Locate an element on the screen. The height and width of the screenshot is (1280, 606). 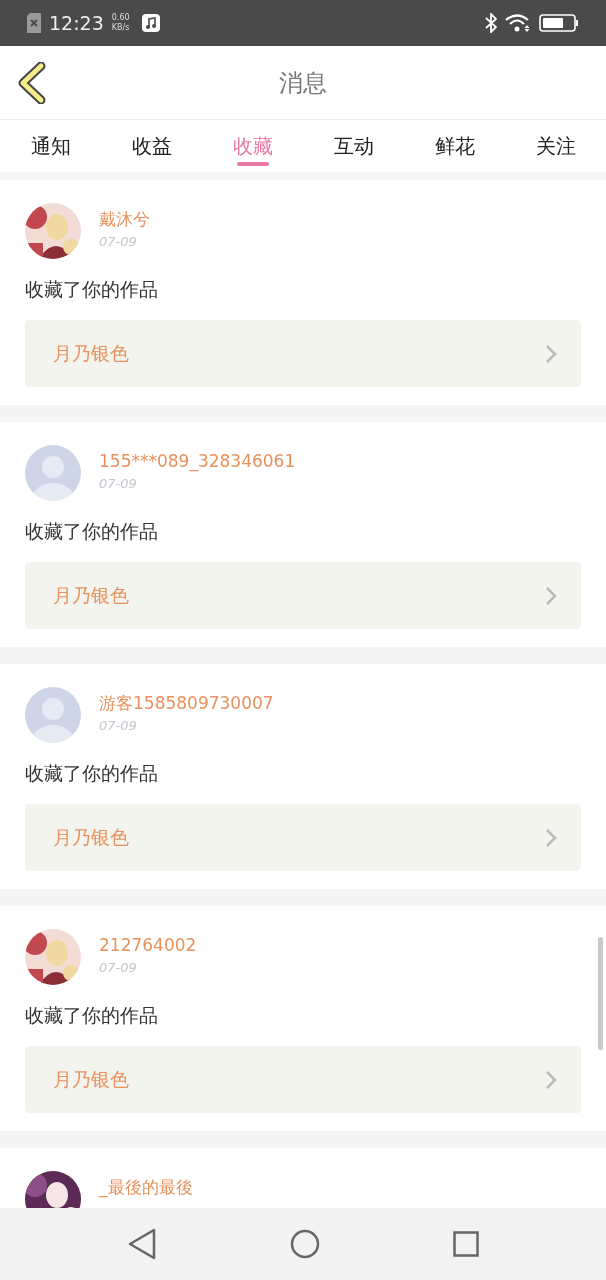
home-nav-icon is located at coordinates (305, 1244).